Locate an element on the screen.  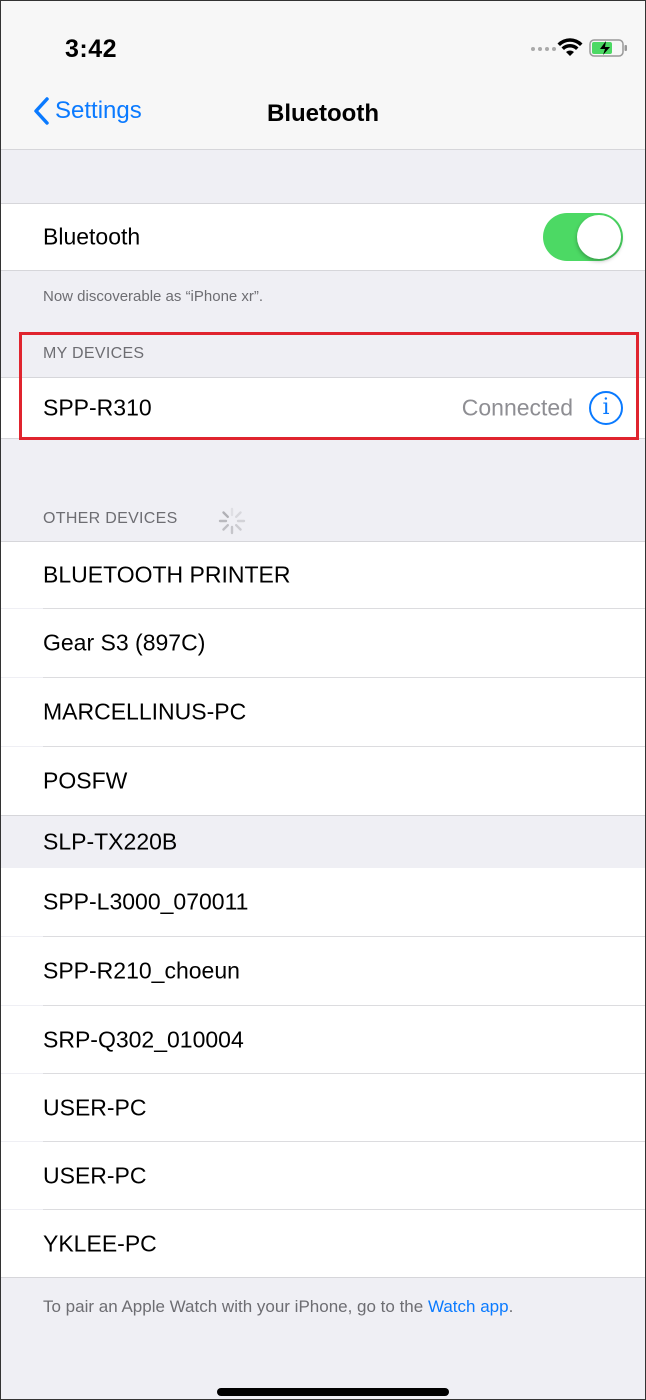
other-devices-header: OTHER DEVICES is located at coordinates (110, 518).